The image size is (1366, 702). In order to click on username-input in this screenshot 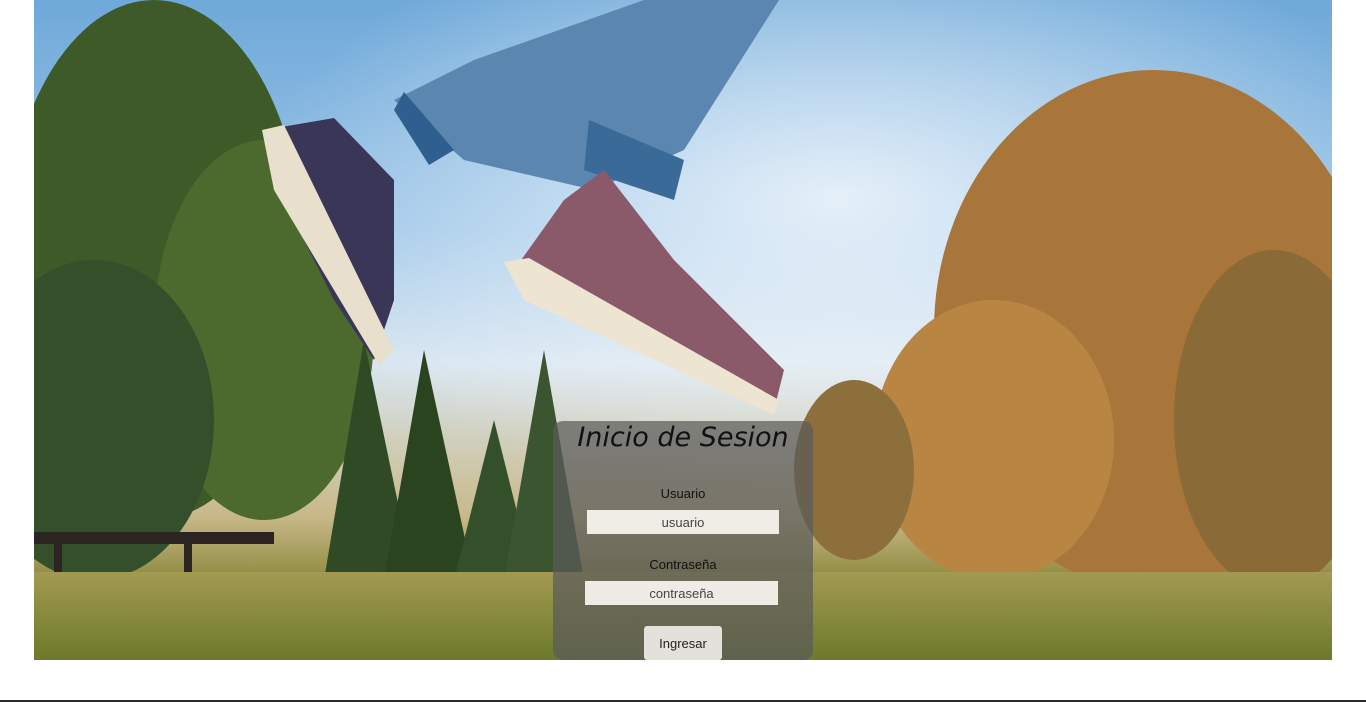, I will do `click(683, 522)`.